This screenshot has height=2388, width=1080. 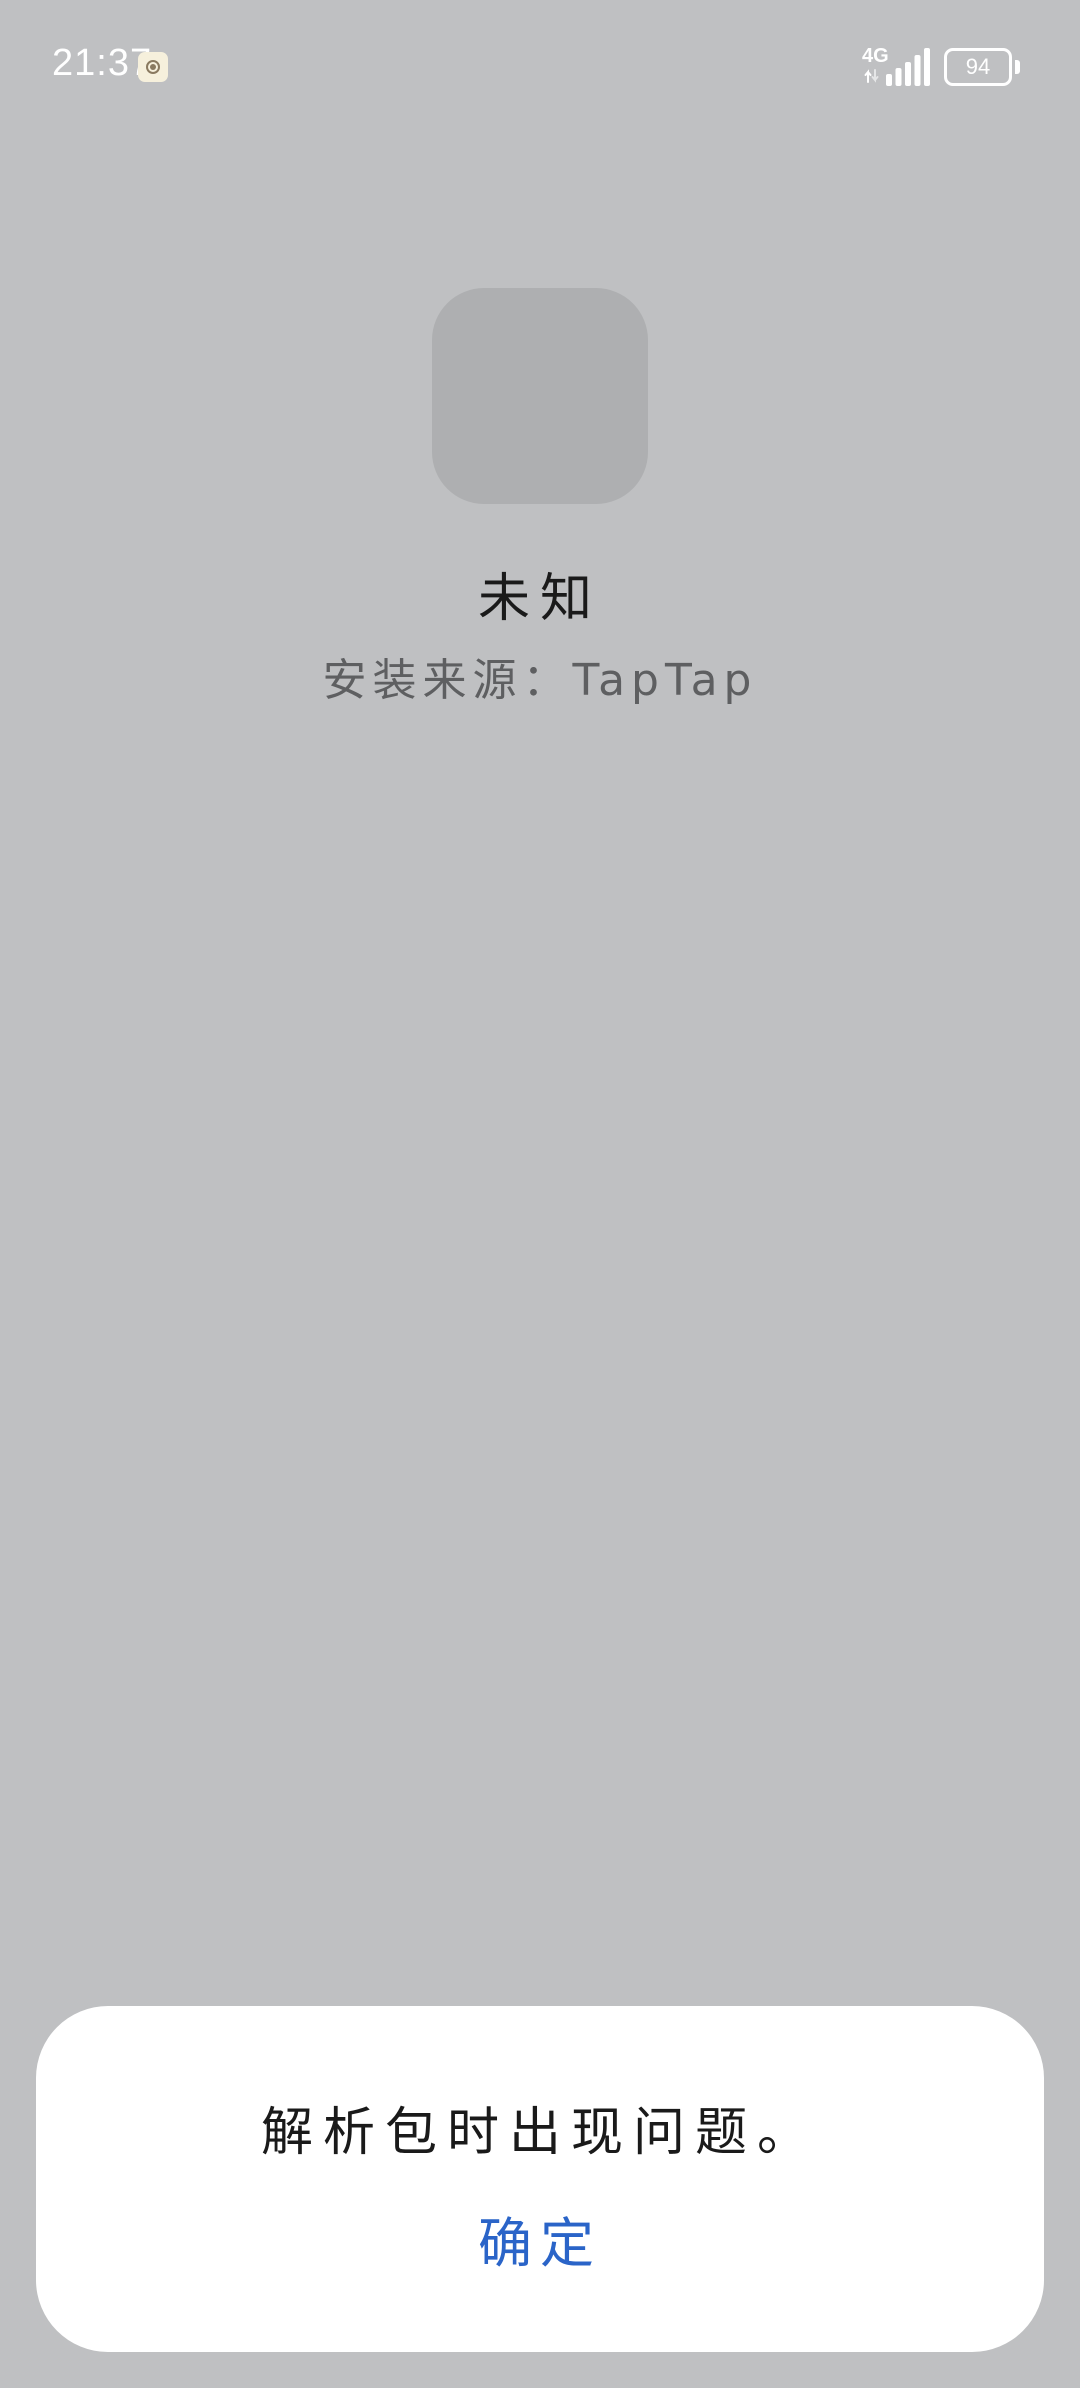 I want to click on signal-bars-icon, so click(x=908, y=67).